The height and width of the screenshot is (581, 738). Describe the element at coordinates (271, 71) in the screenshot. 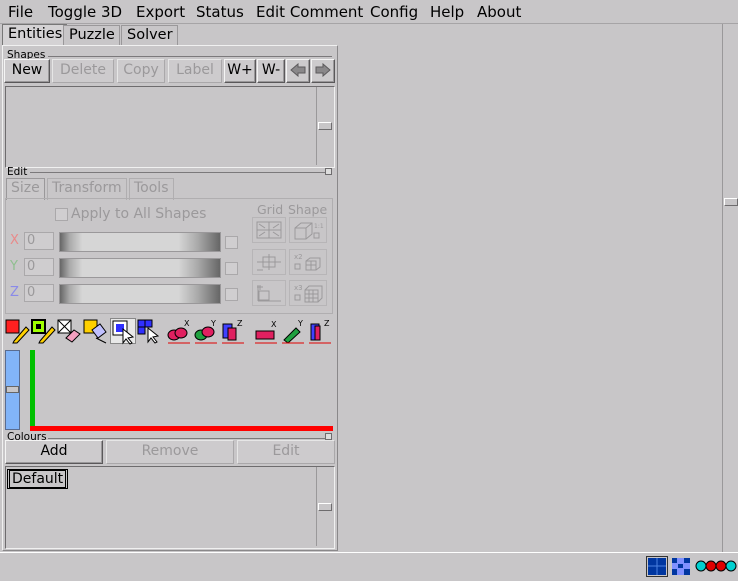

I see `weight-minus-button: W-` at that location.